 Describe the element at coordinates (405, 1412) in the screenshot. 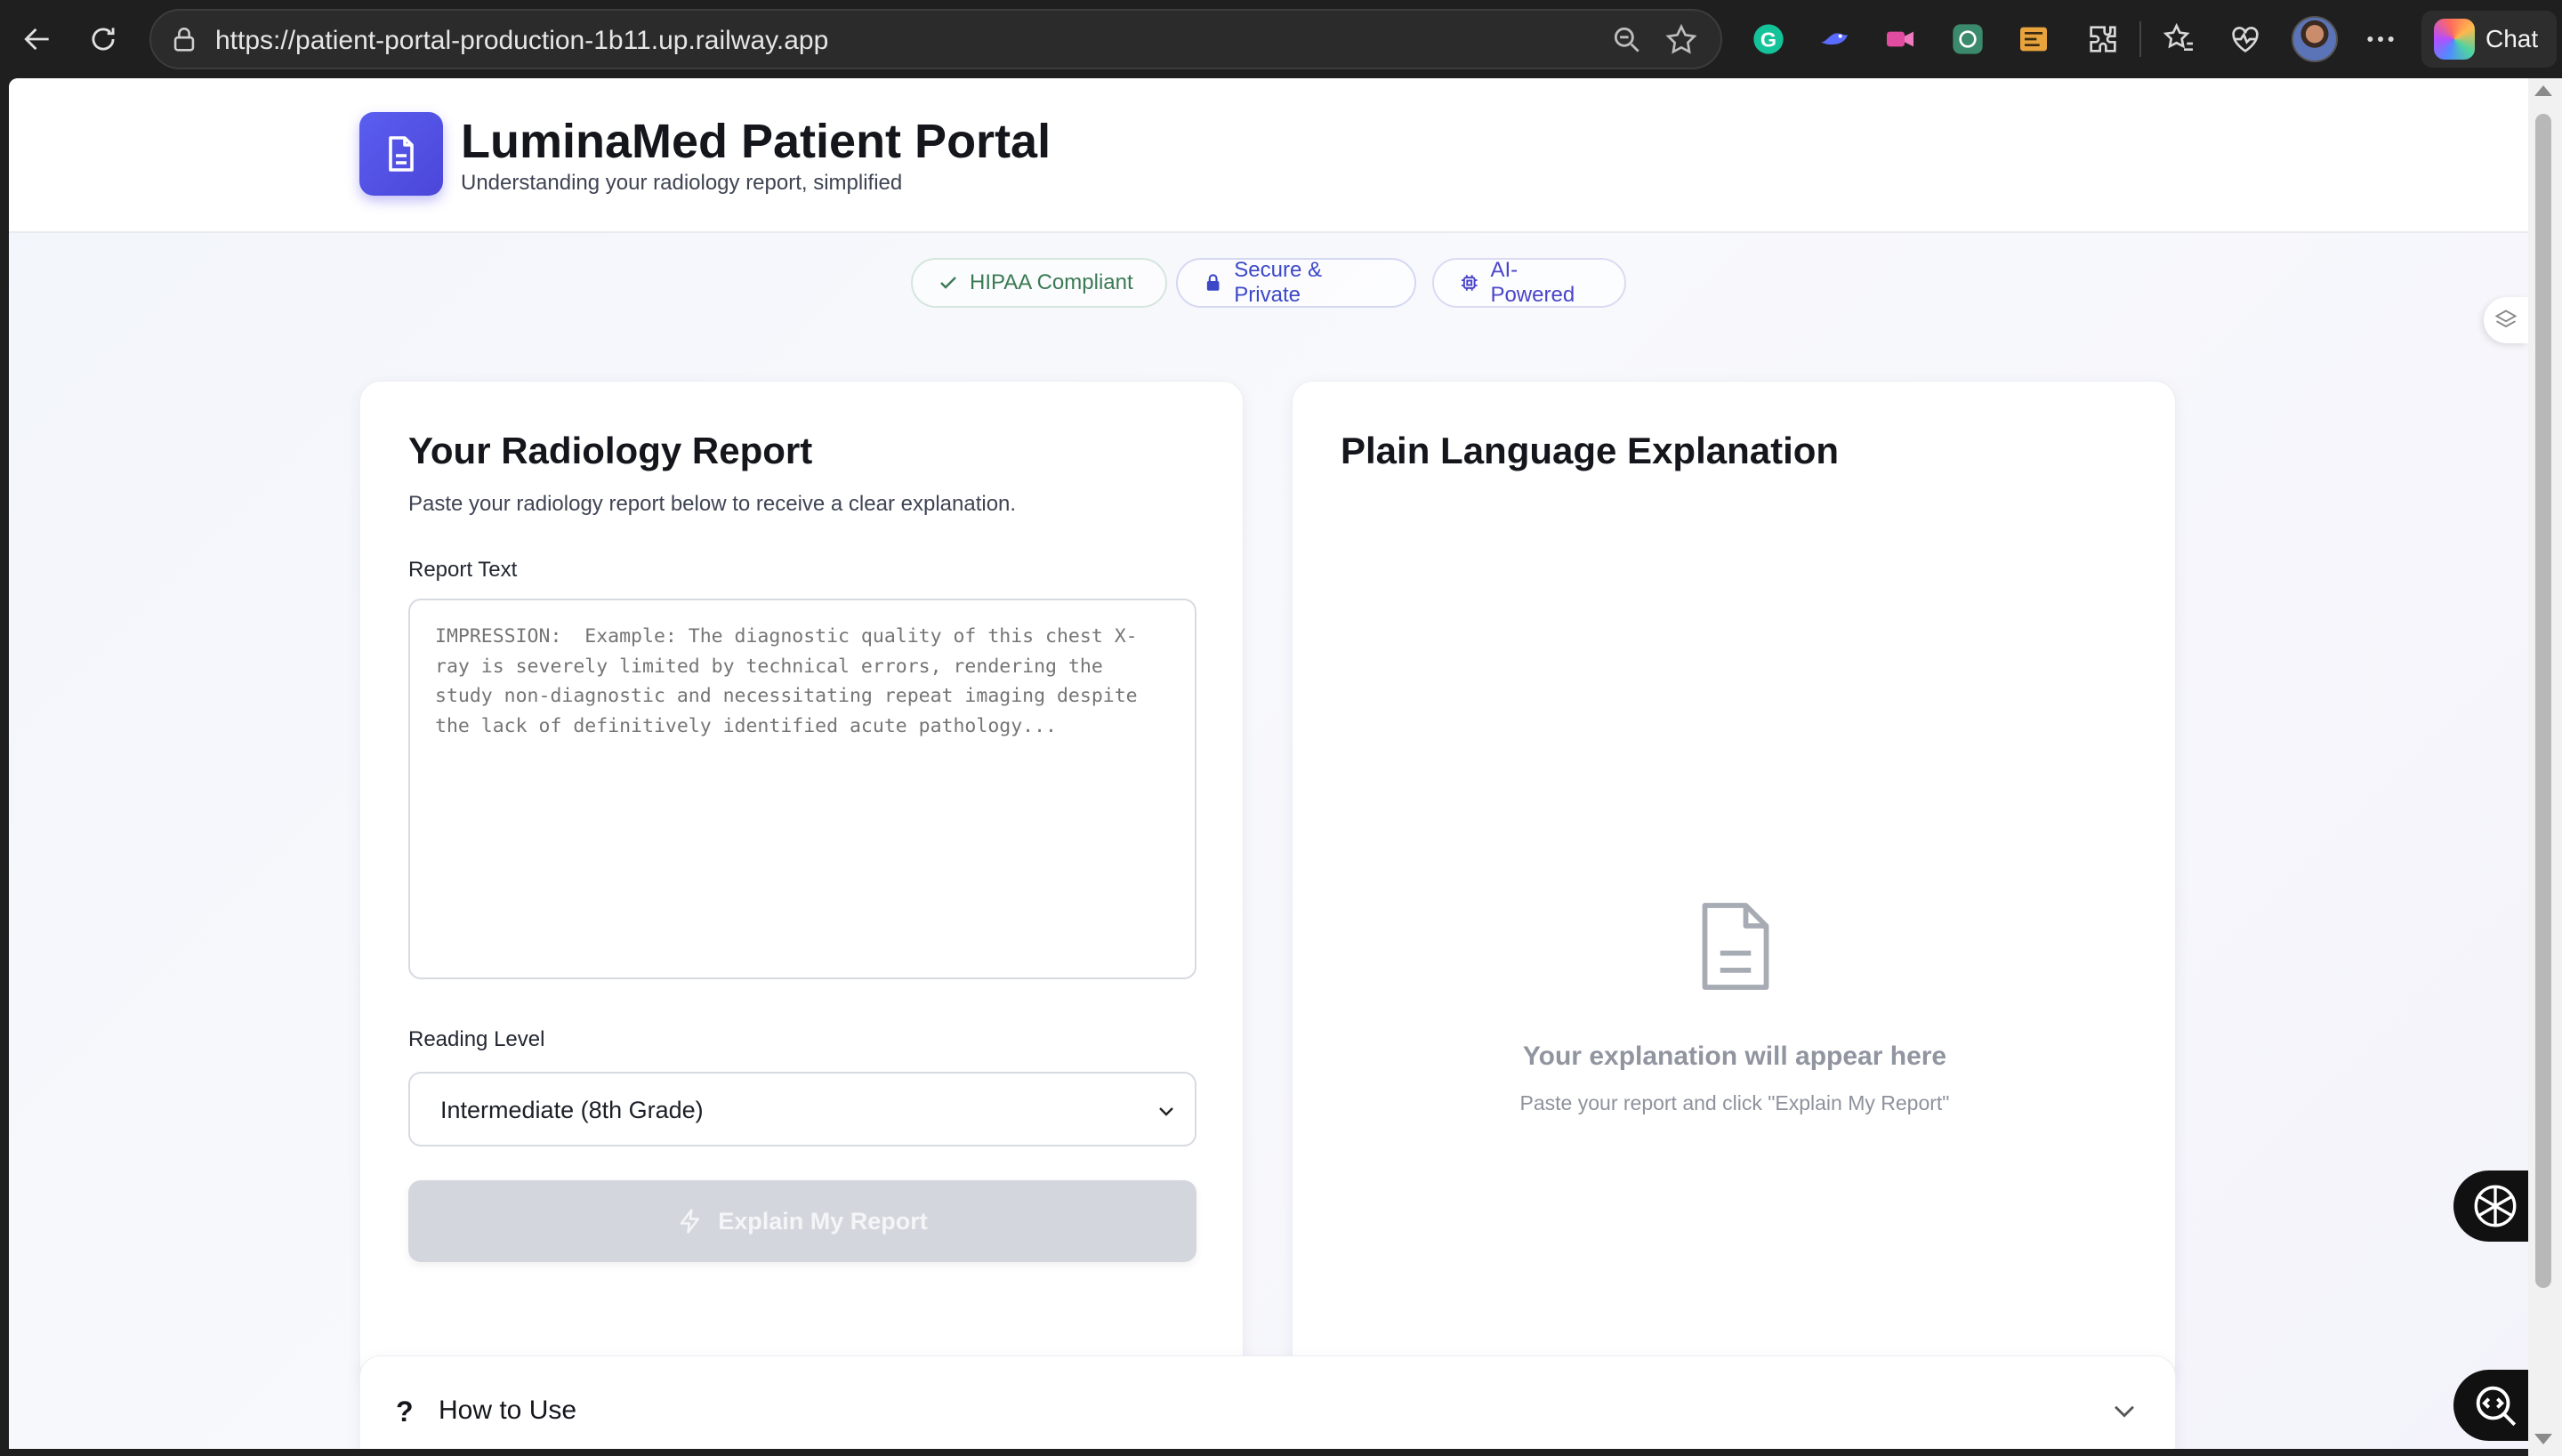

I see `question-mark-icon: ?` at that location.